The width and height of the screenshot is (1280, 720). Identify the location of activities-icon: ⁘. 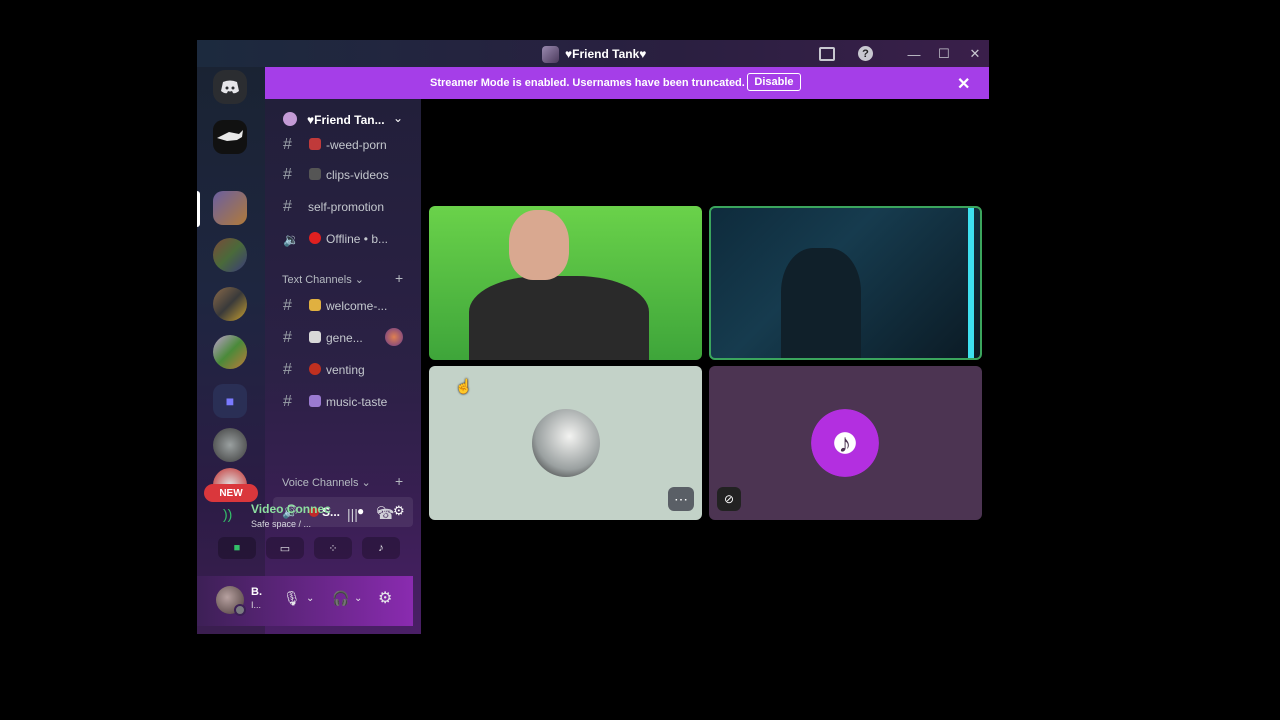
(333, 548).